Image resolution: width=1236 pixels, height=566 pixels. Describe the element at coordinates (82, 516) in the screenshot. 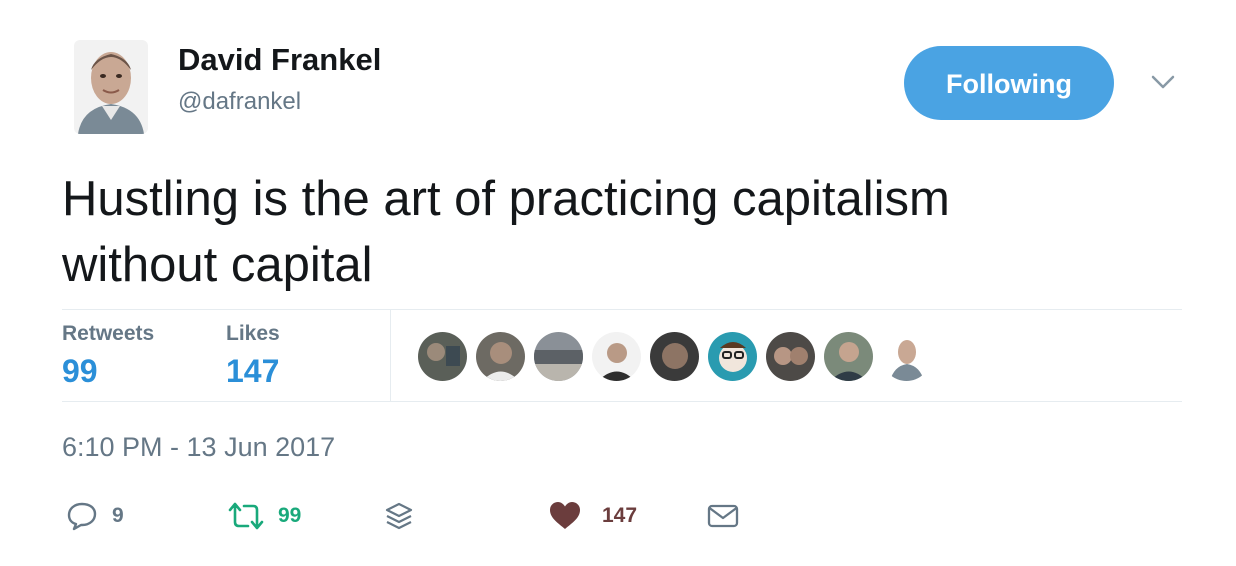

I see `reply-icon` at that location.